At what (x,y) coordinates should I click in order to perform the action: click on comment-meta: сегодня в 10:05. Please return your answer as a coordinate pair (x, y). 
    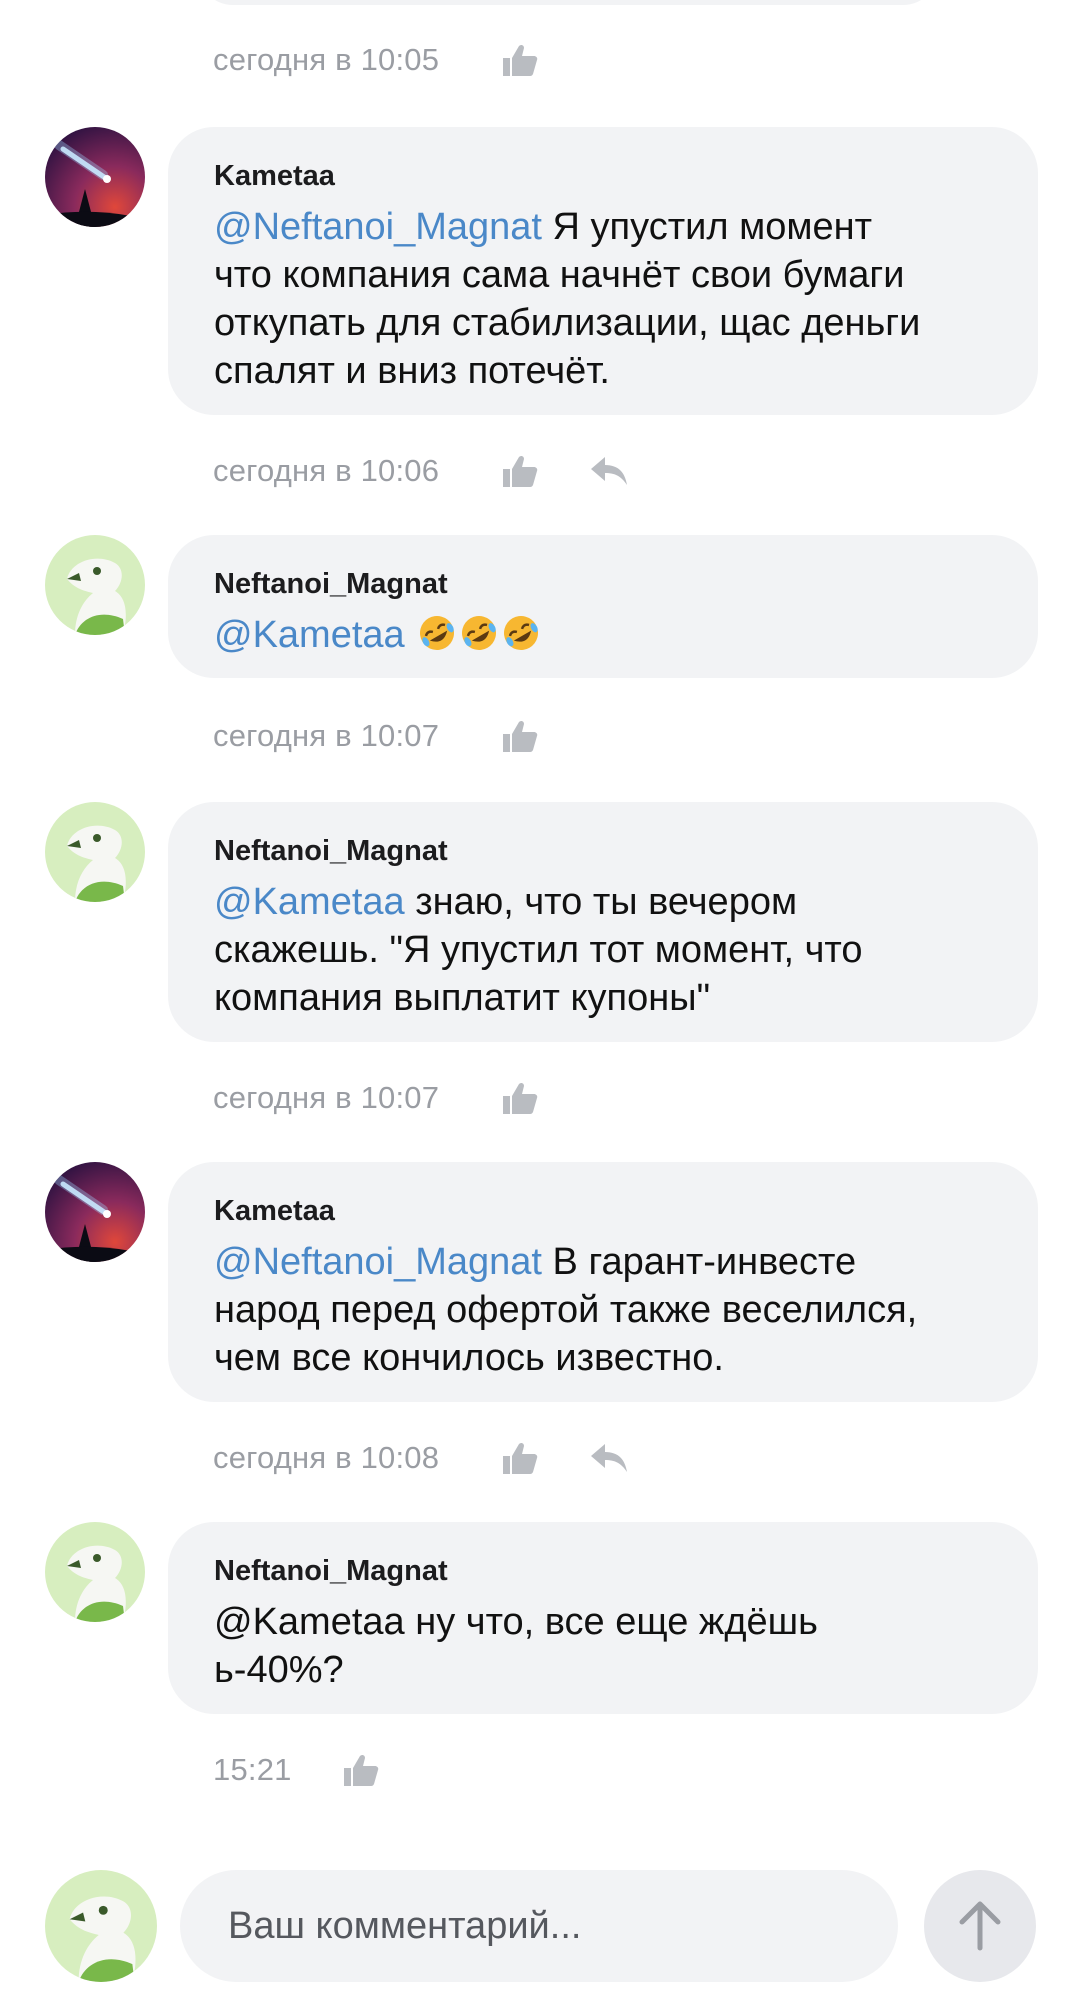
    Looking at the image, I should click on (413, 60).